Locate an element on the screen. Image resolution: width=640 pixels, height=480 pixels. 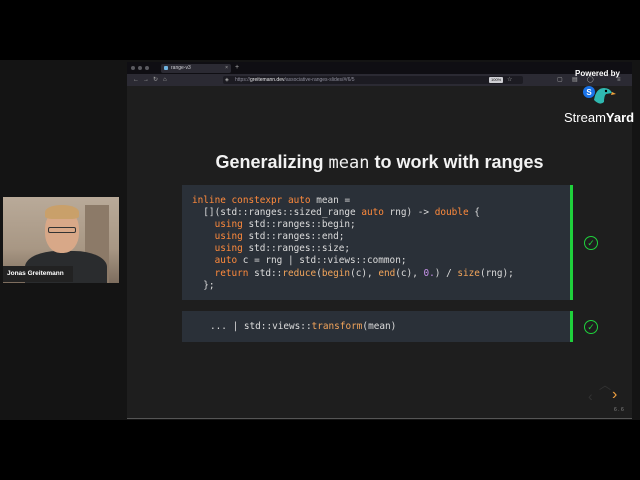
chevron-left-icon: ‹ is located at coordinates (590, 396).